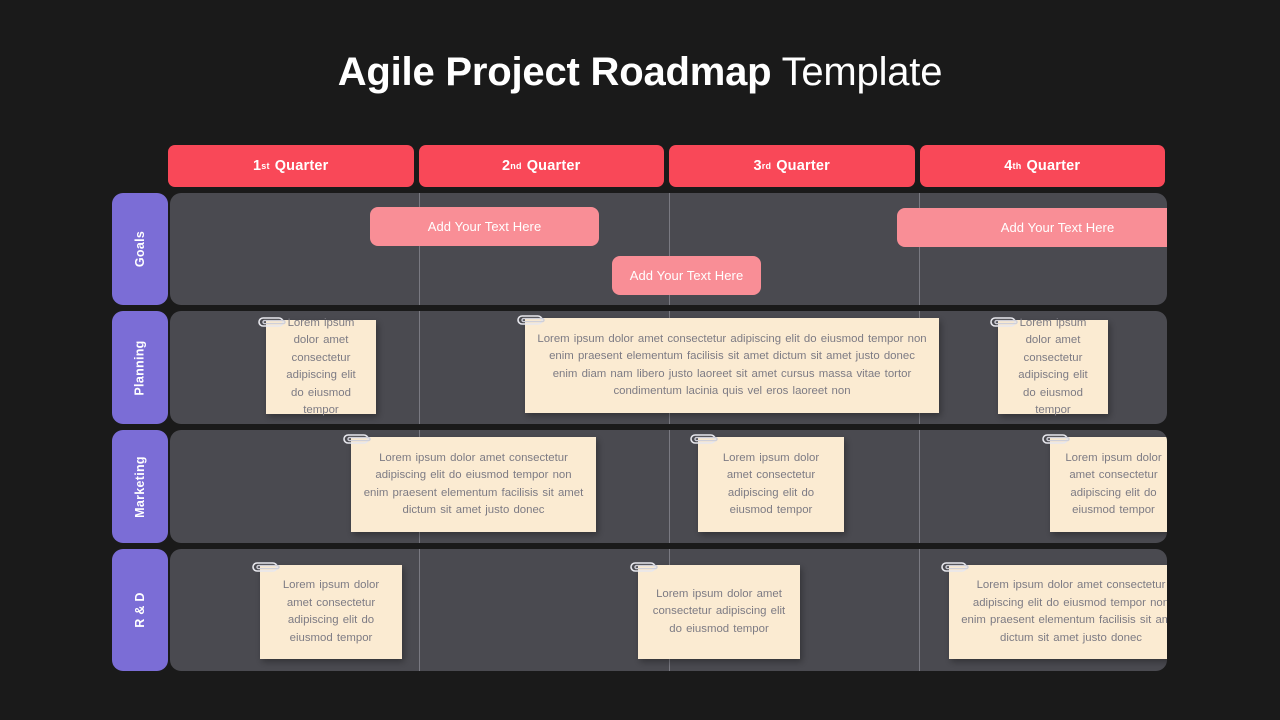 The height and width of the screenshot is (720, 1280). Describe the element at coordinates (554, 72) in the screenshot. I see `page-title-strong: Agile Project Roadmap` at that location.